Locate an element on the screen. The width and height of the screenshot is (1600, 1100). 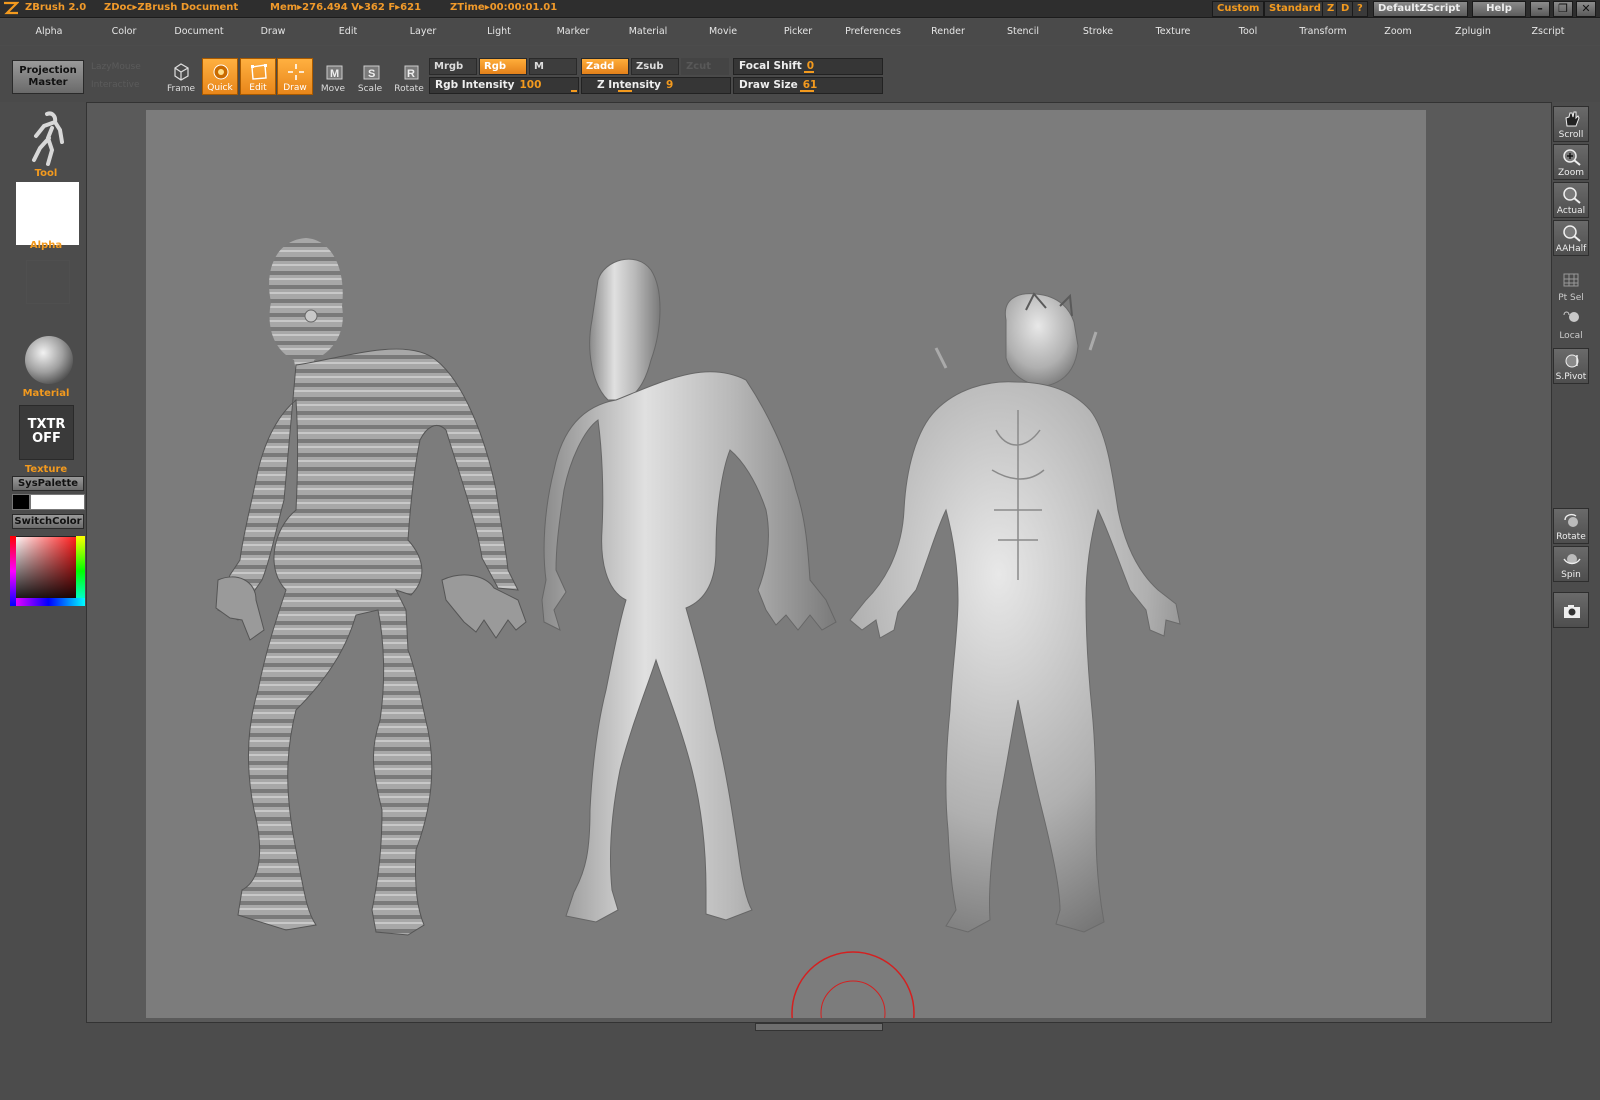
svg-text: M is located at coordinates (334, 74).